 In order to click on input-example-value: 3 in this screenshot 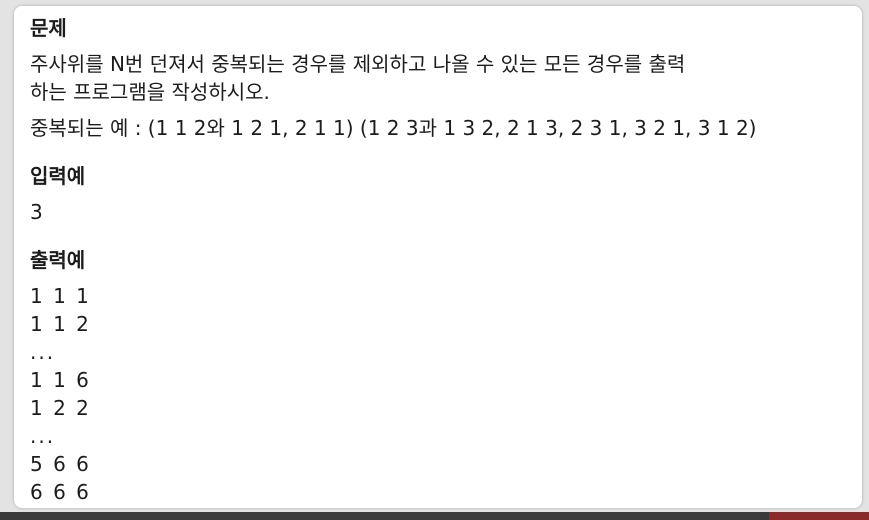, I will do `click(36, 212)`.